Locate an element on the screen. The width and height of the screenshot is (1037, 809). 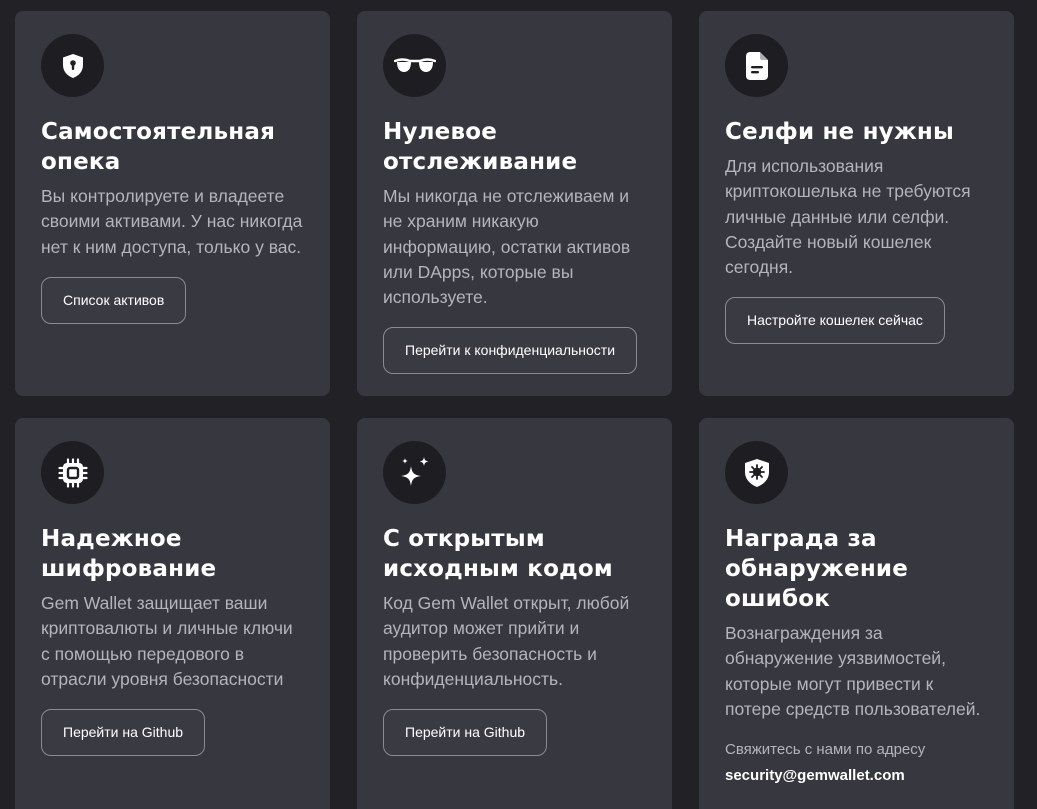
sparkles-icon is located at coordinates (415, 473).